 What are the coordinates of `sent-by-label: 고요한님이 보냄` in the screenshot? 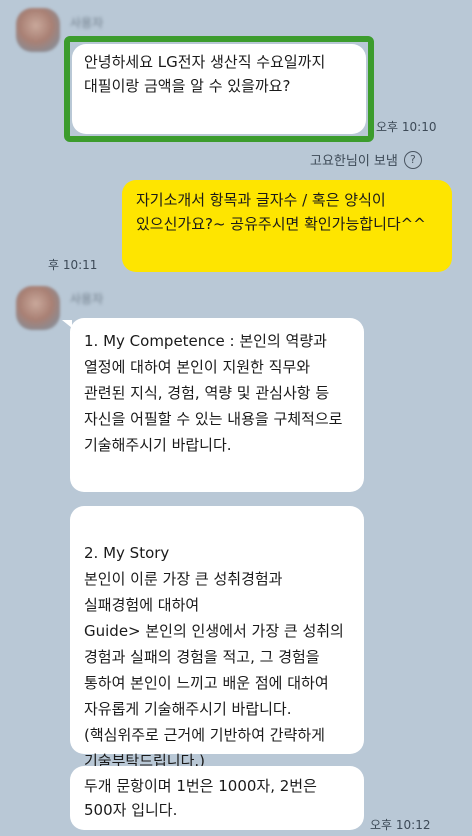 It's located at (354, 161).